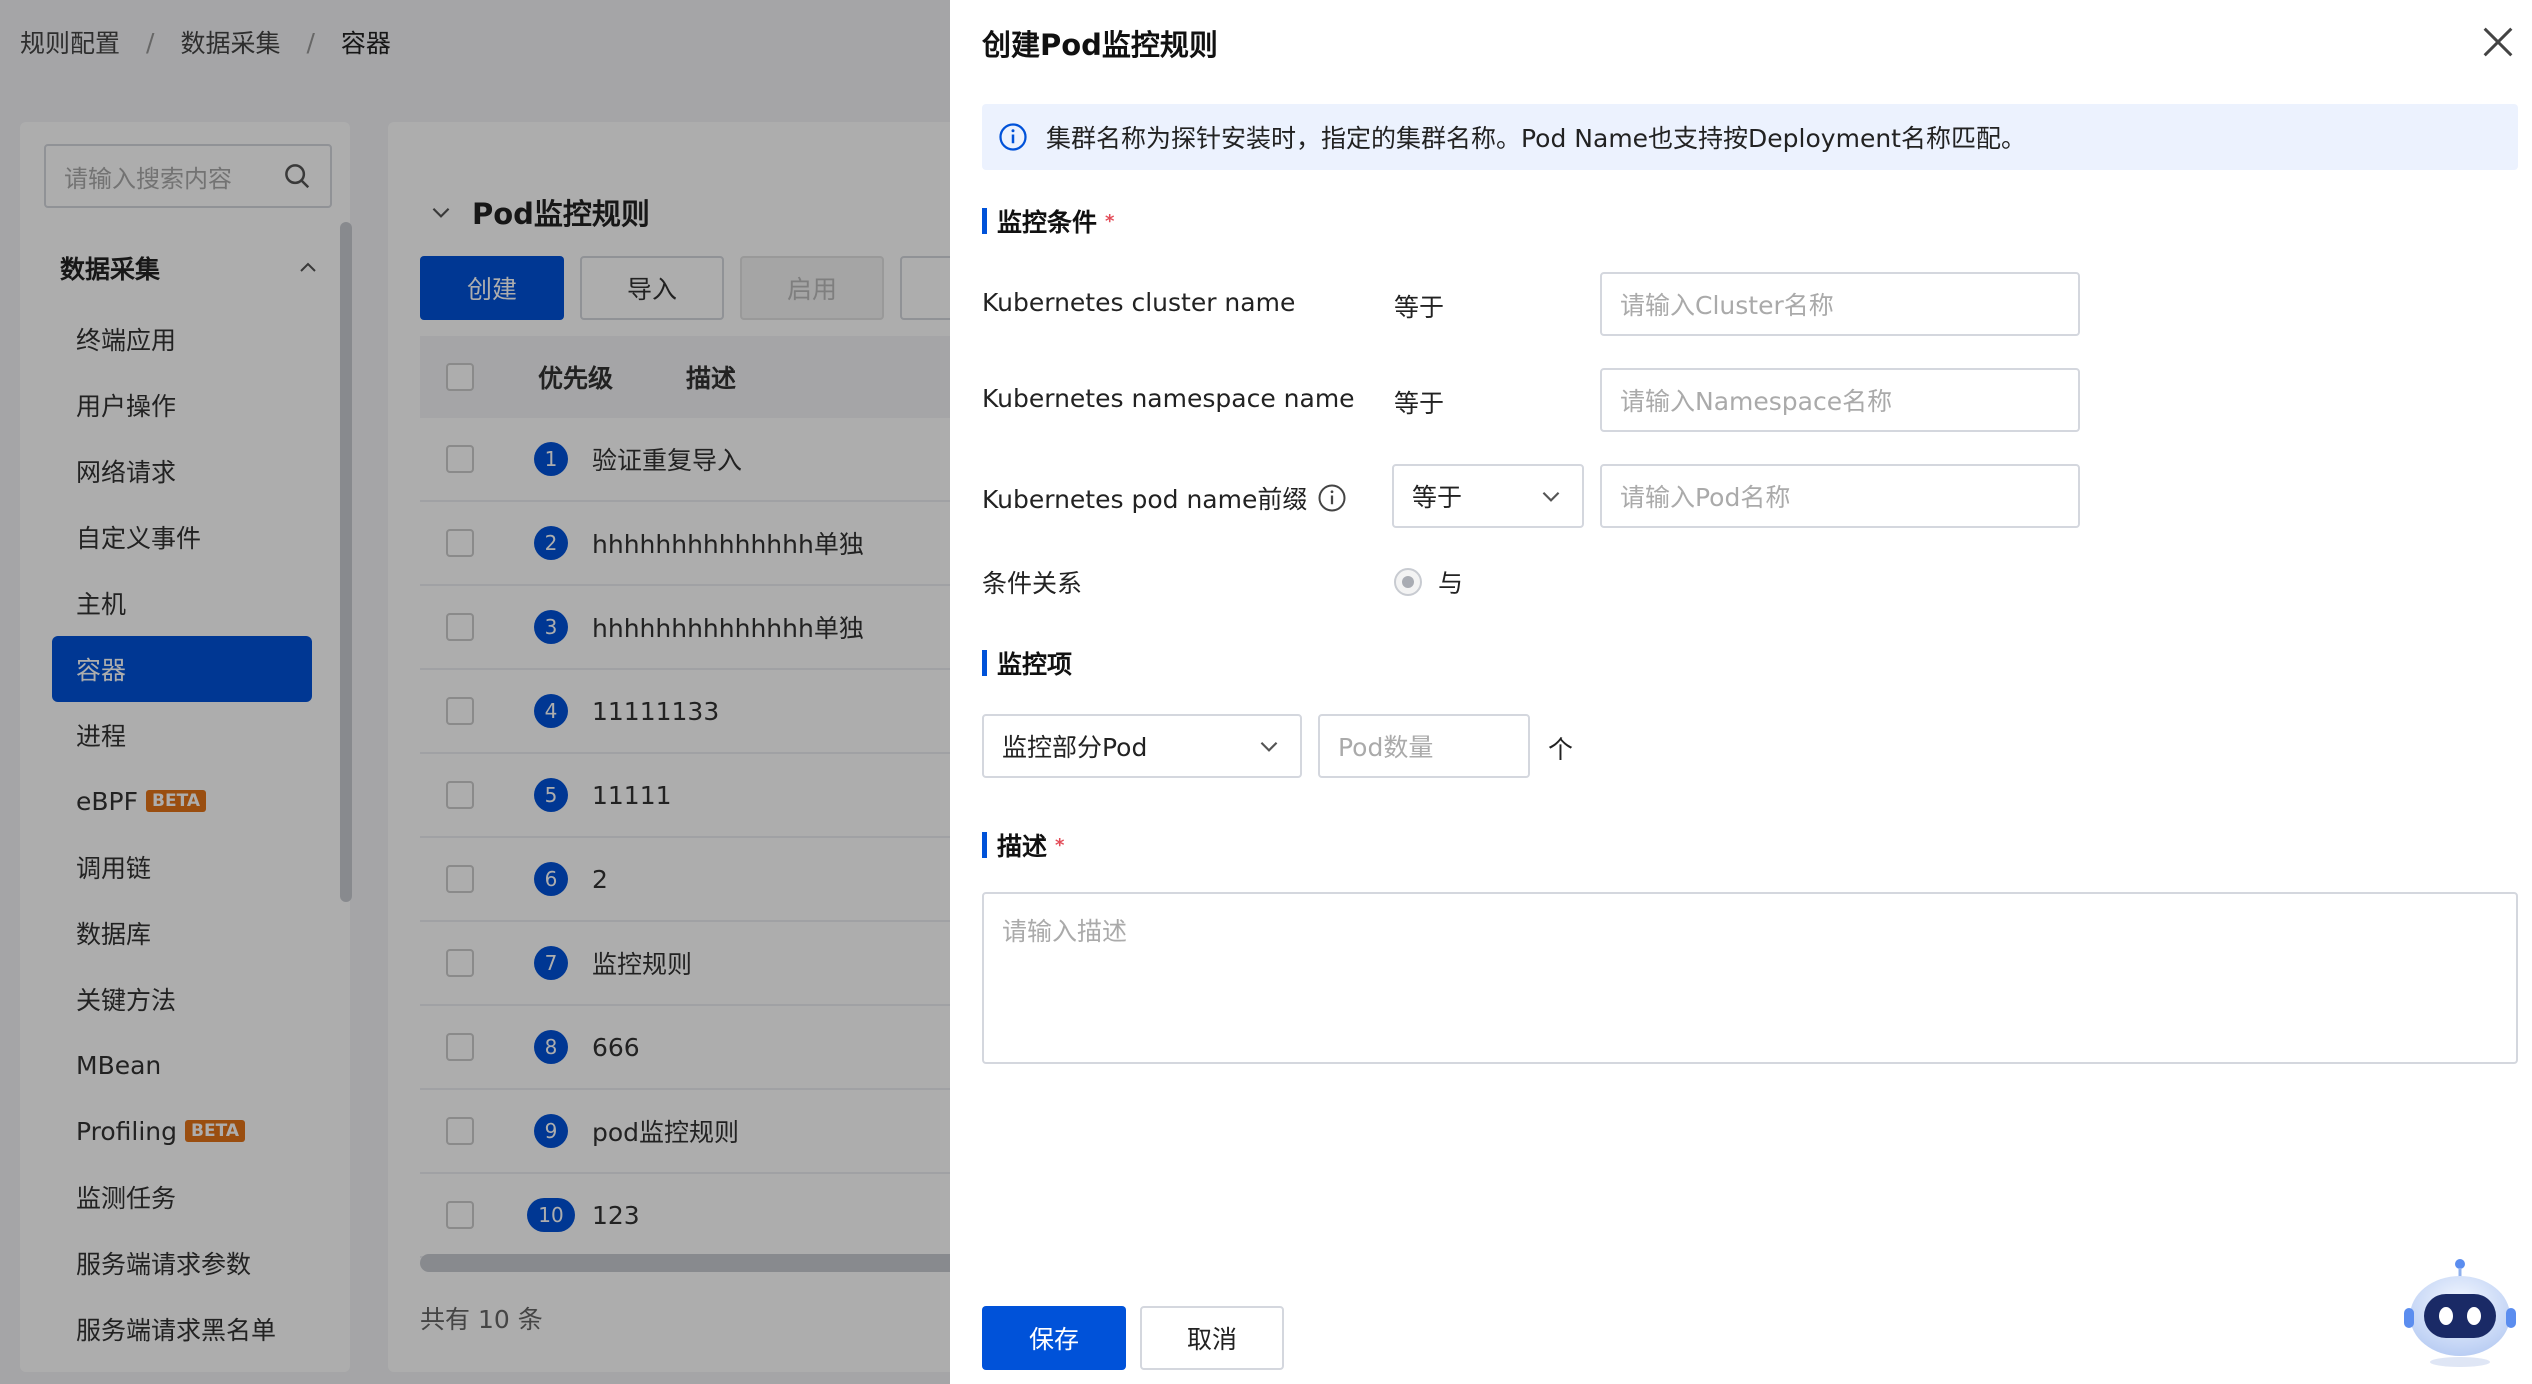  What do you see at coordinates (1561, 749) in the screenshot?
I see `pod-count-unit: 个` at bounding box center [1561, 749].